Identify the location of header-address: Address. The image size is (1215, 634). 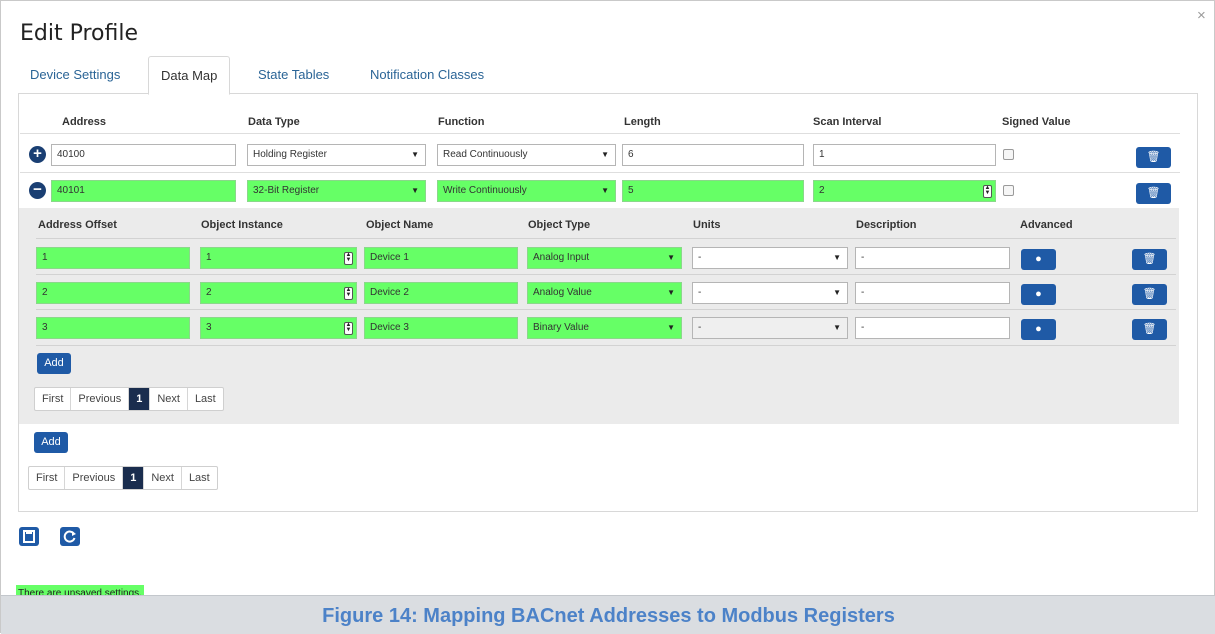
(84, 122).